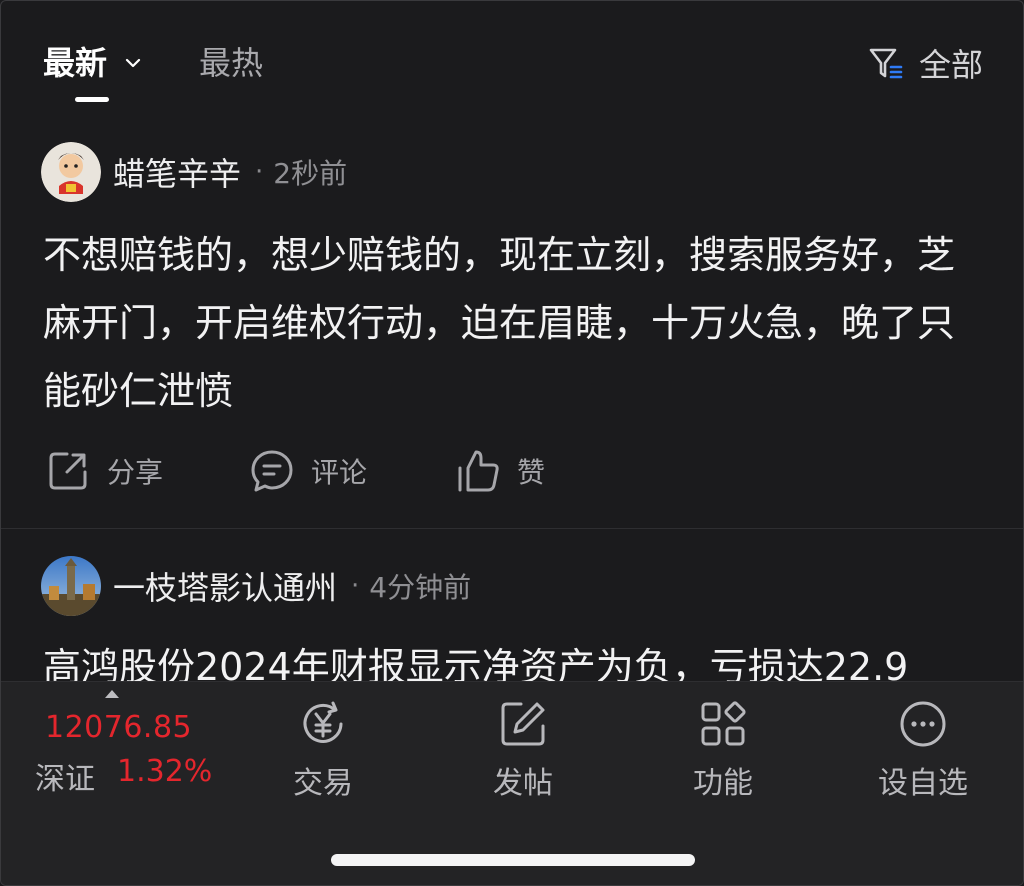 The width and height of the screenshot is (1024, 886). Describe the element at coordinates (886, 63) in the screenshot. I see `filter-icon` at that location.